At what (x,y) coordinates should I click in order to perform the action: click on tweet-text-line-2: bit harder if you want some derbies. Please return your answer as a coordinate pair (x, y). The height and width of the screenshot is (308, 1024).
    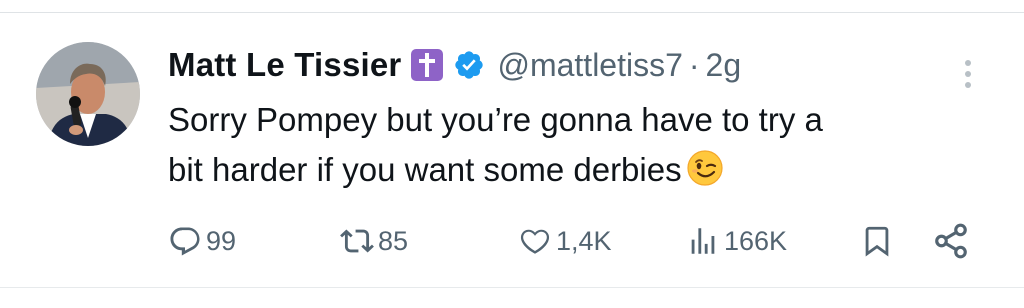
    Looking at the image, I should click on (578, 173).